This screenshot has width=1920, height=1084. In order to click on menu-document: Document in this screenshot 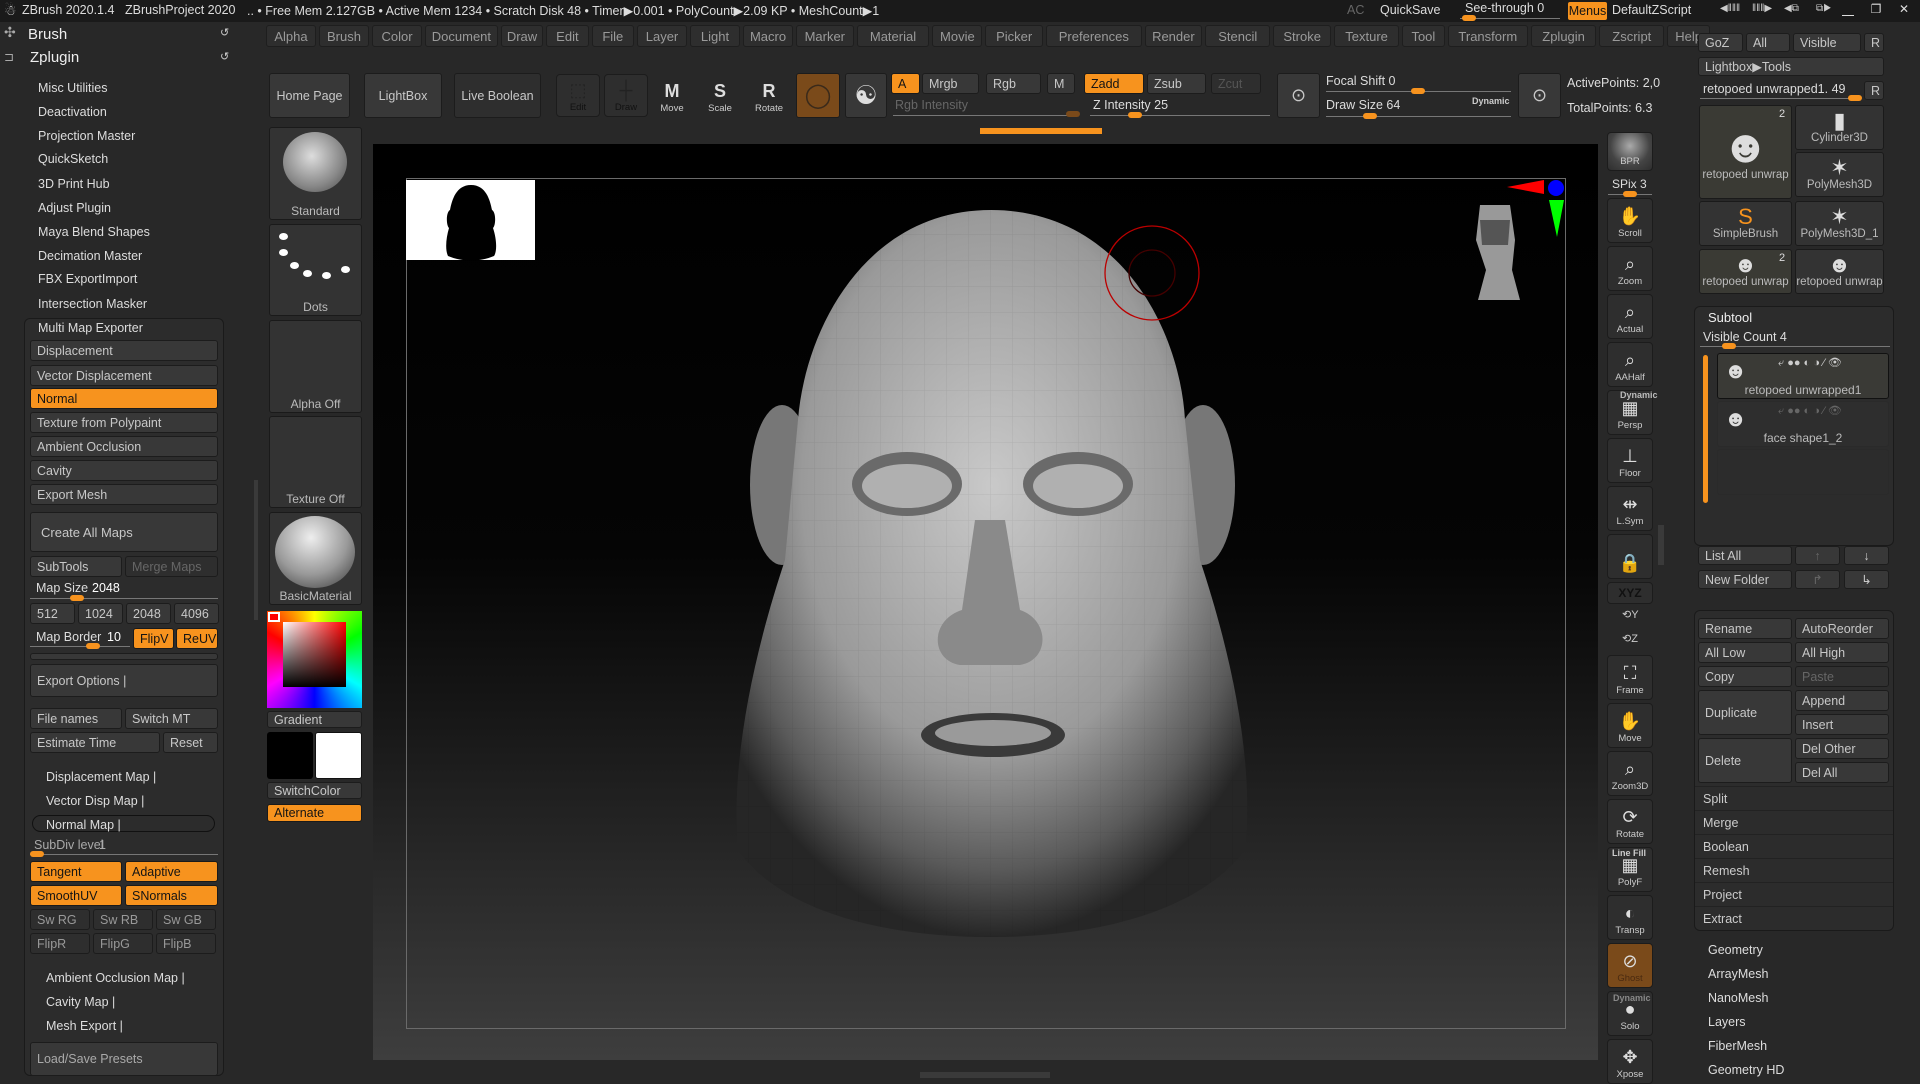, I will do `click(461, 36)`.